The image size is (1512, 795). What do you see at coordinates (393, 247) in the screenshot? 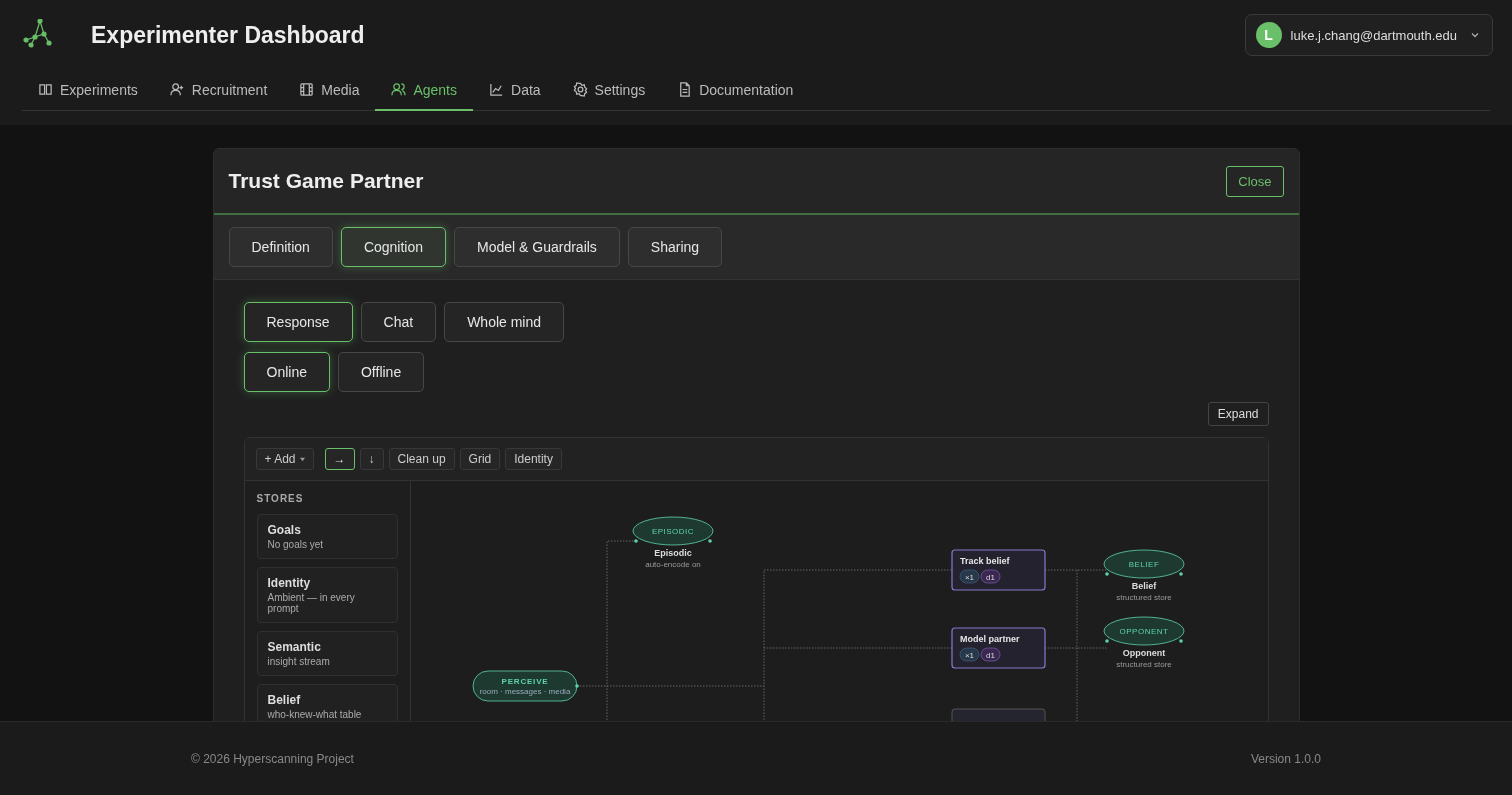
I see `section-tab: Cognition` at bounding box center [393, 247].